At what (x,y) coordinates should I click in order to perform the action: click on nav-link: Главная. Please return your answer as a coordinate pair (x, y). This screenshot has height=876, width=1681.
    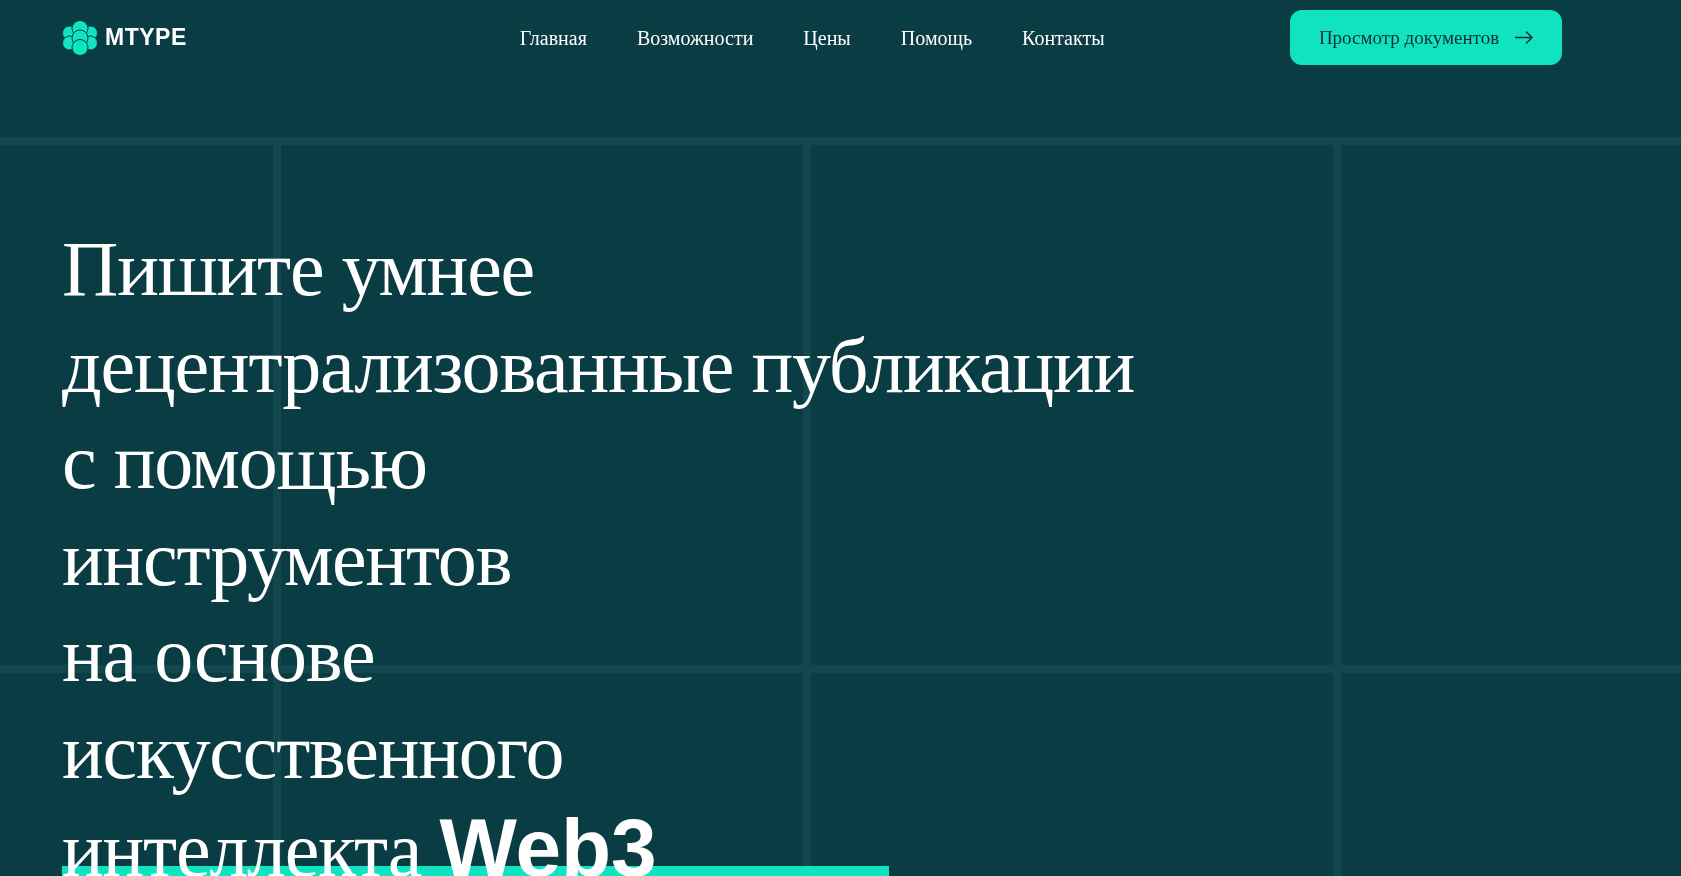
    Looking at the image, I should click on (553, 37).